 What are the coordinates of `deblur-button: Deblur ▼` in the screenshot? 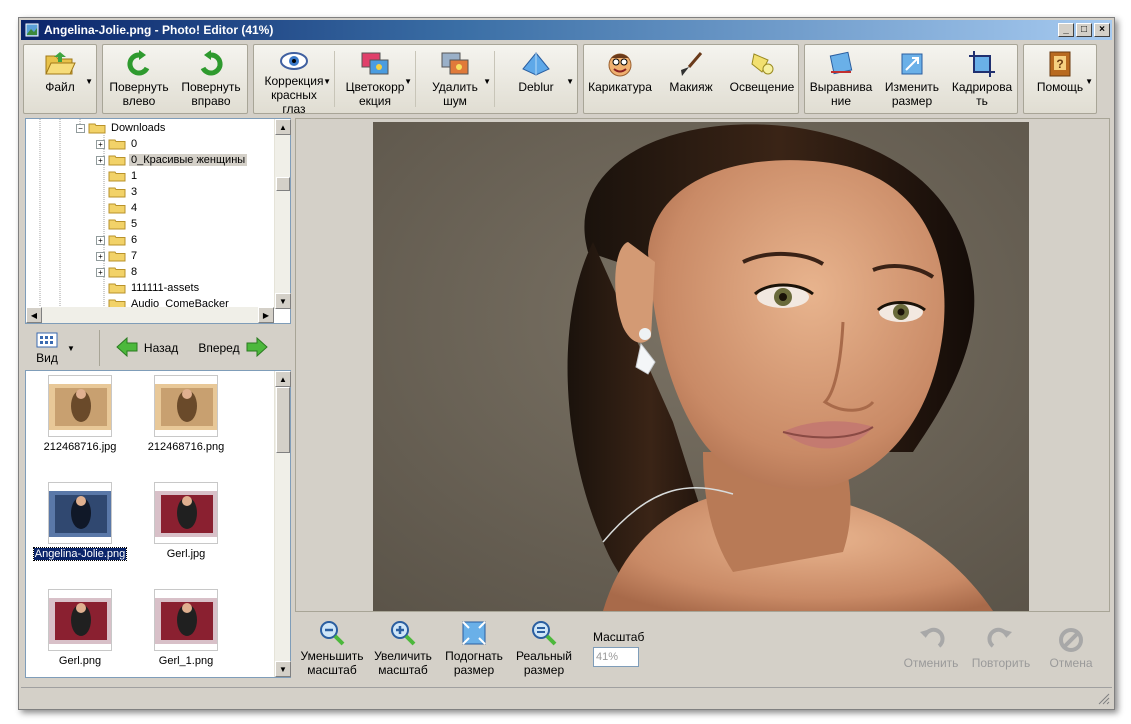 It's located at (536, 79).